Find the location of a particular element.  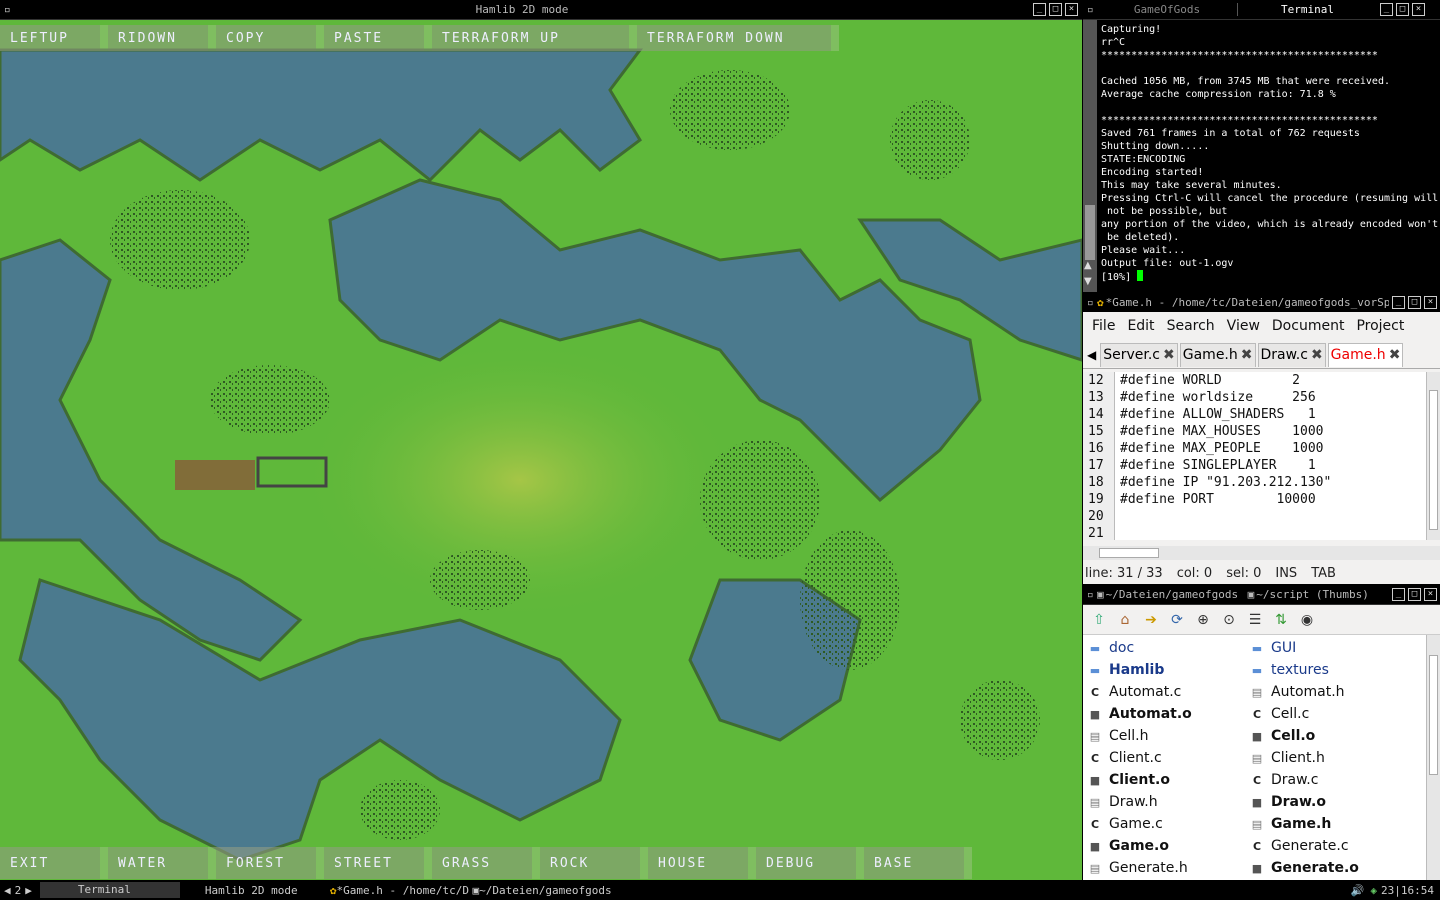

menu-document: Document is located at coordinates (1308, 326).